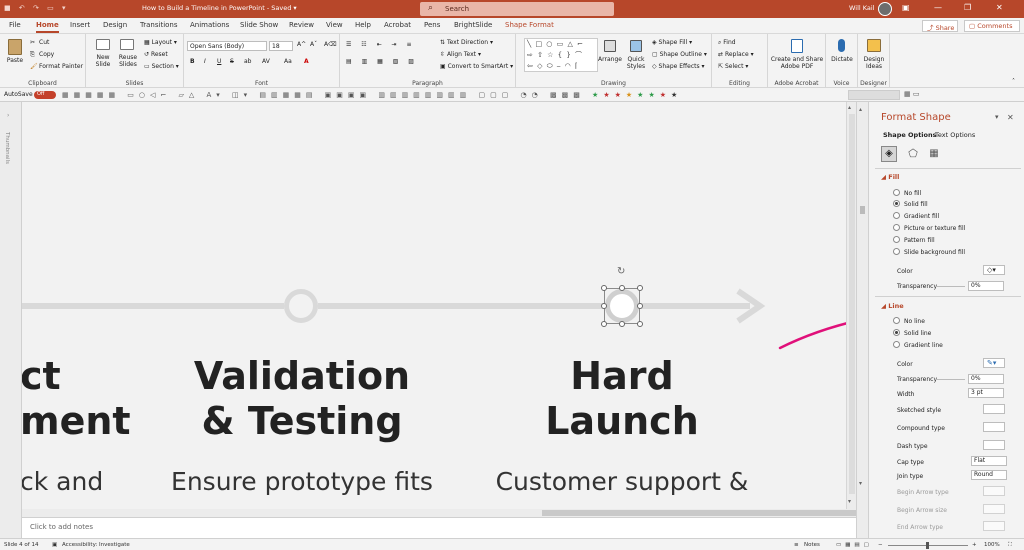 The image size is (1024, 550). I want to click on shape-effects-button: ◇ Shape Effects ▾, so click(678, 66).